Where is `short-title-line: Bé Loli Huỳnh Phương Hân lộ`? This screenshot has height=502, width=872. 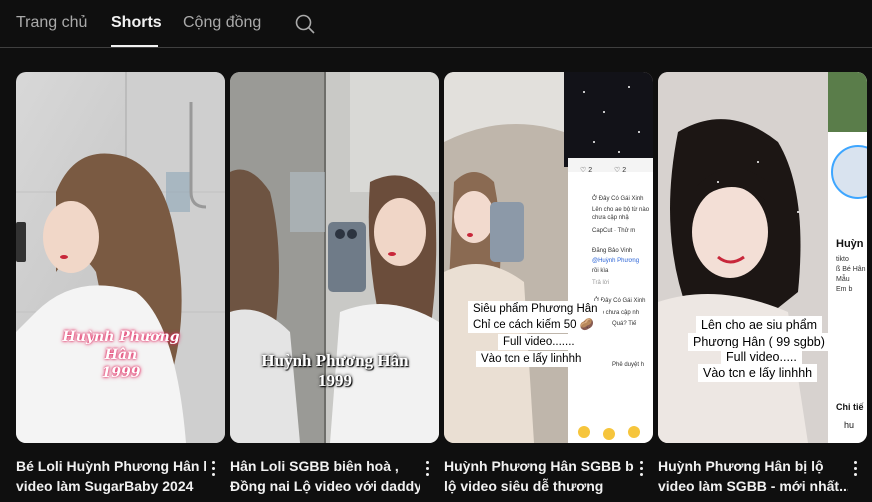 short-title-line: Bé Loli Huỳnh Phương Hân lộ is located at coordinates (111, 466).